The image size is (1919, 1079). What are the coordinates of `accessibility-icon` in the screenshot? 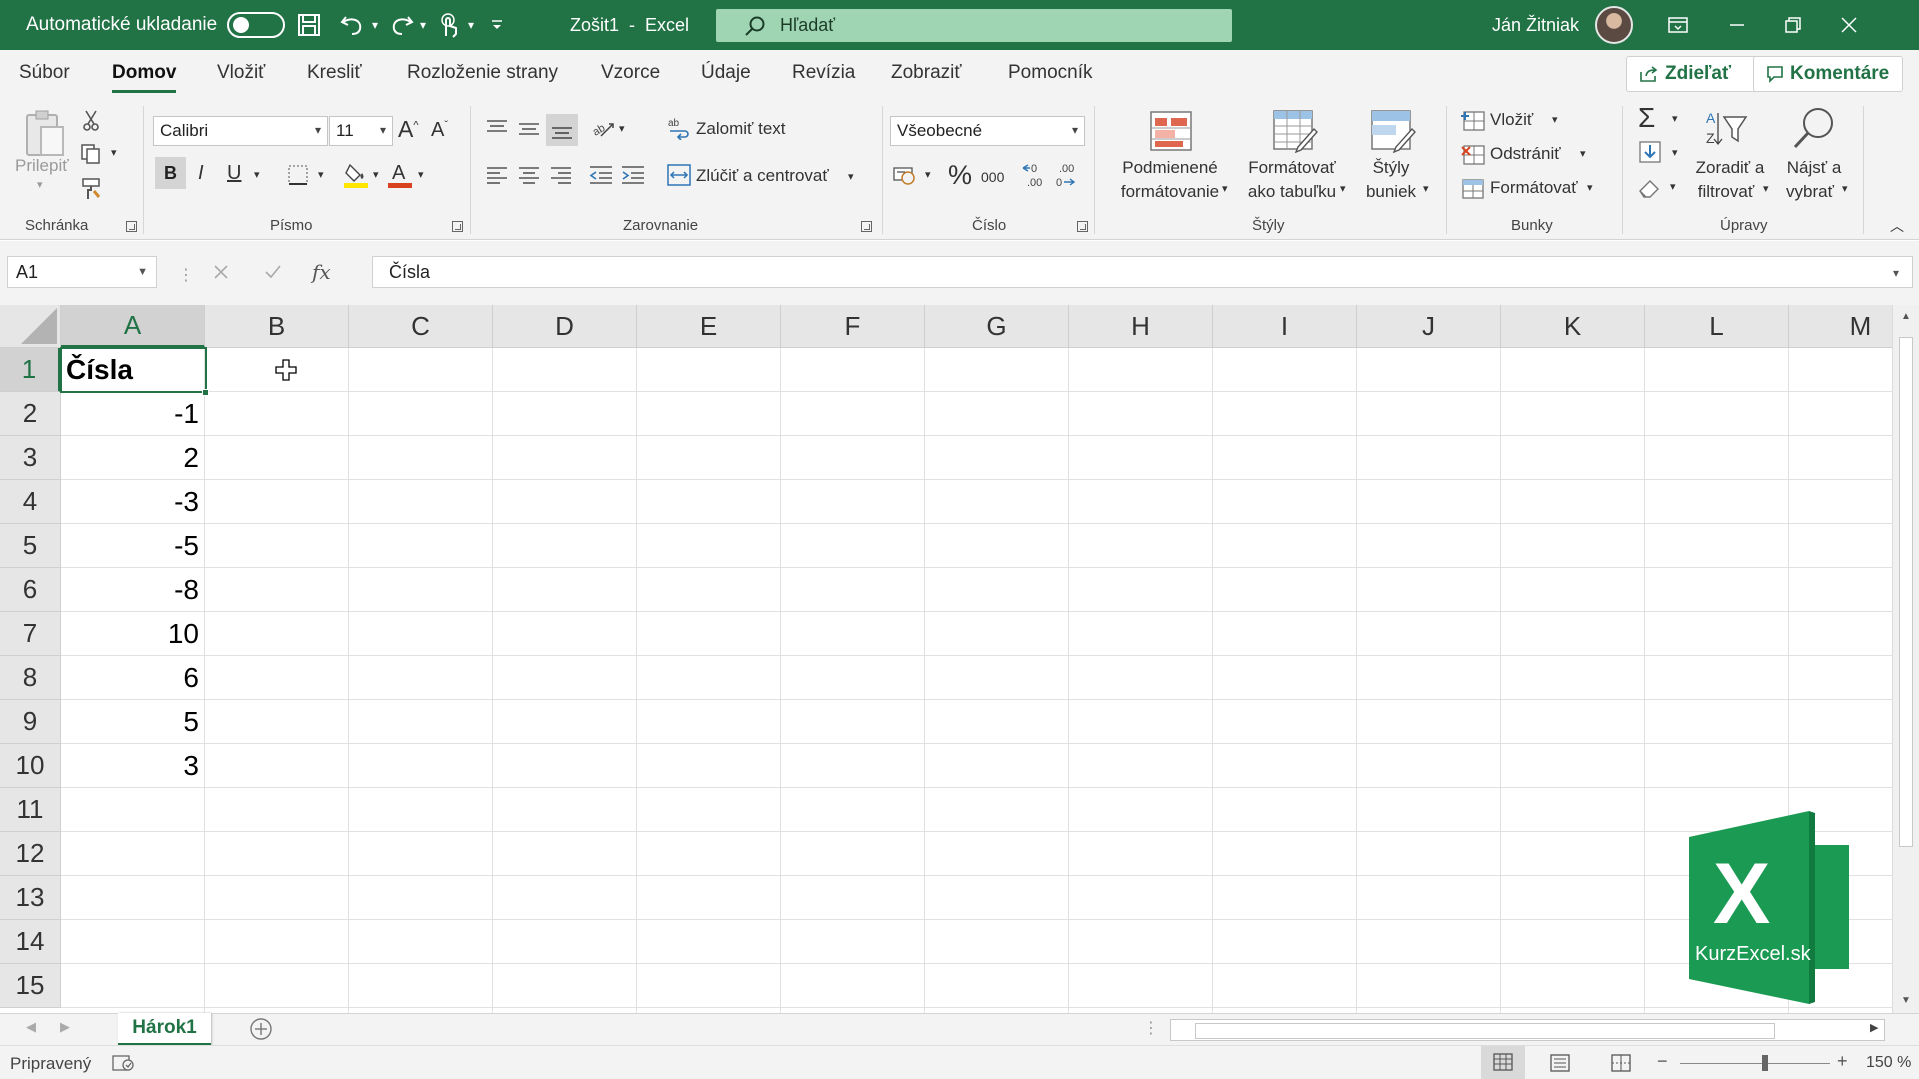 It's located at (123, 1065).